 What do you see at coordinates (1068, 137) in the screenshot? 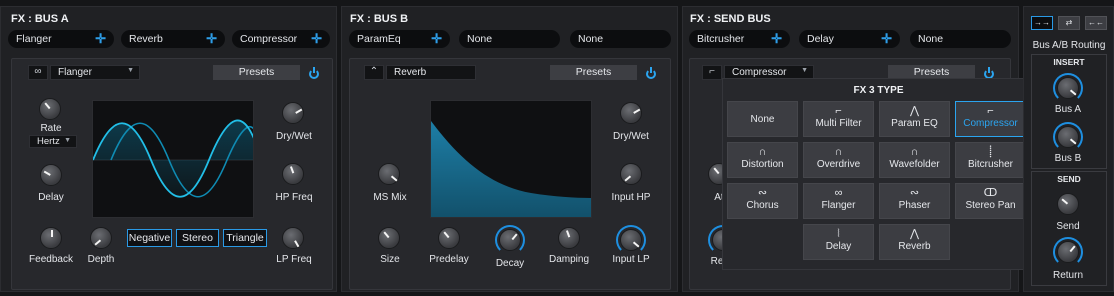
I see `insert-bus-b-knob` at bounding box center [1068, 137].